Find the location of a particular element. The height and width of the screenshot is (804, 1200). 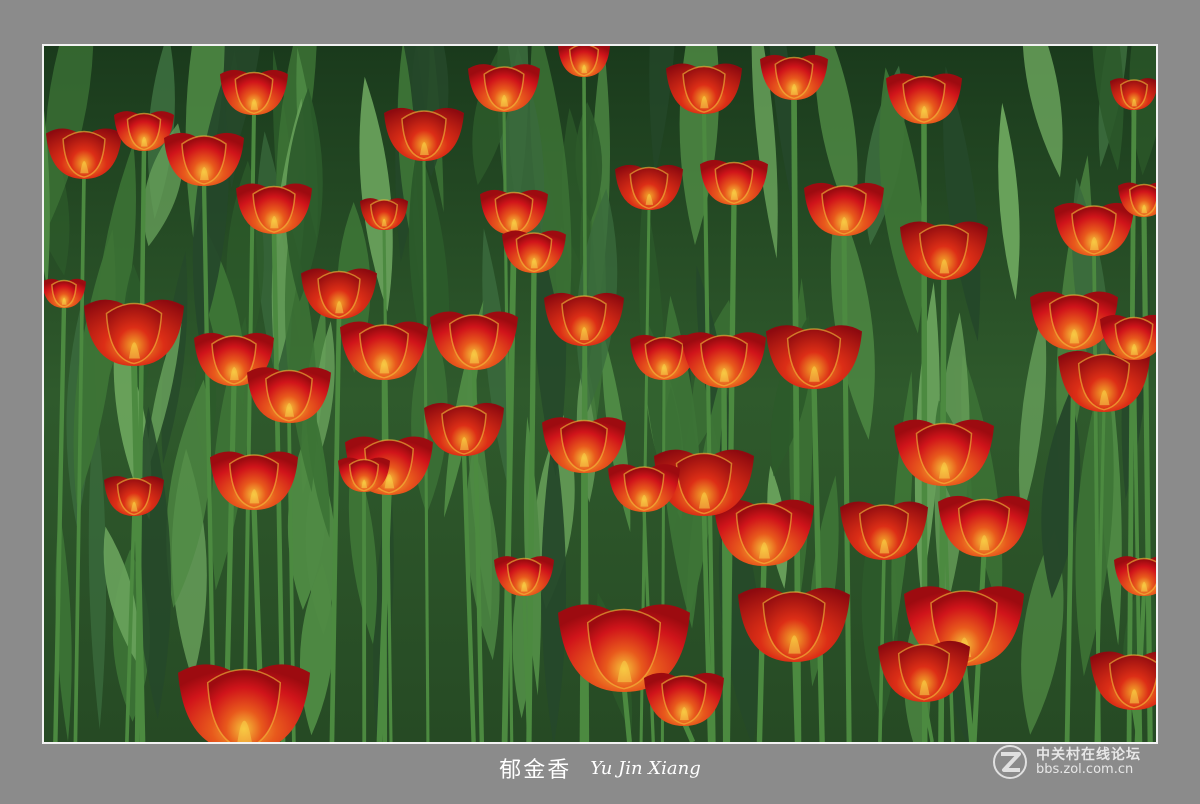

caption-pinyin-title: Yu Jin Xiang is located at coordinates (645, 768).